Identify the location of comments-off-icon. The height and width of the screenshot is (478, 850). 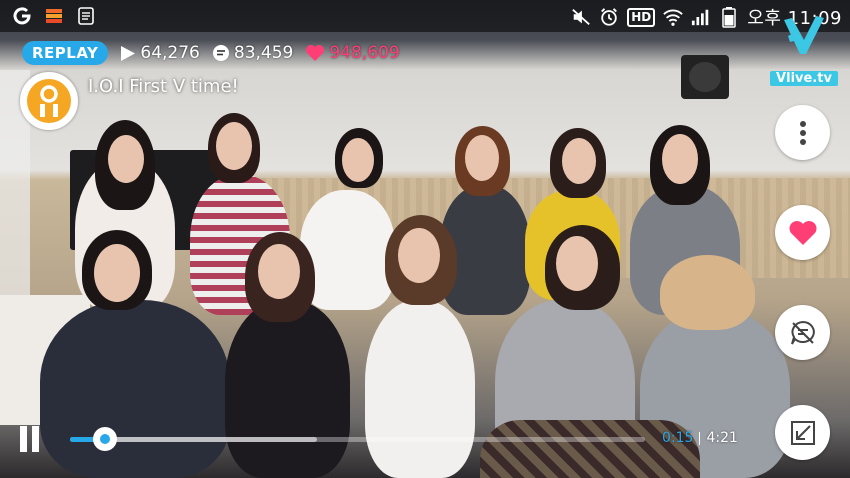
(802, 332).